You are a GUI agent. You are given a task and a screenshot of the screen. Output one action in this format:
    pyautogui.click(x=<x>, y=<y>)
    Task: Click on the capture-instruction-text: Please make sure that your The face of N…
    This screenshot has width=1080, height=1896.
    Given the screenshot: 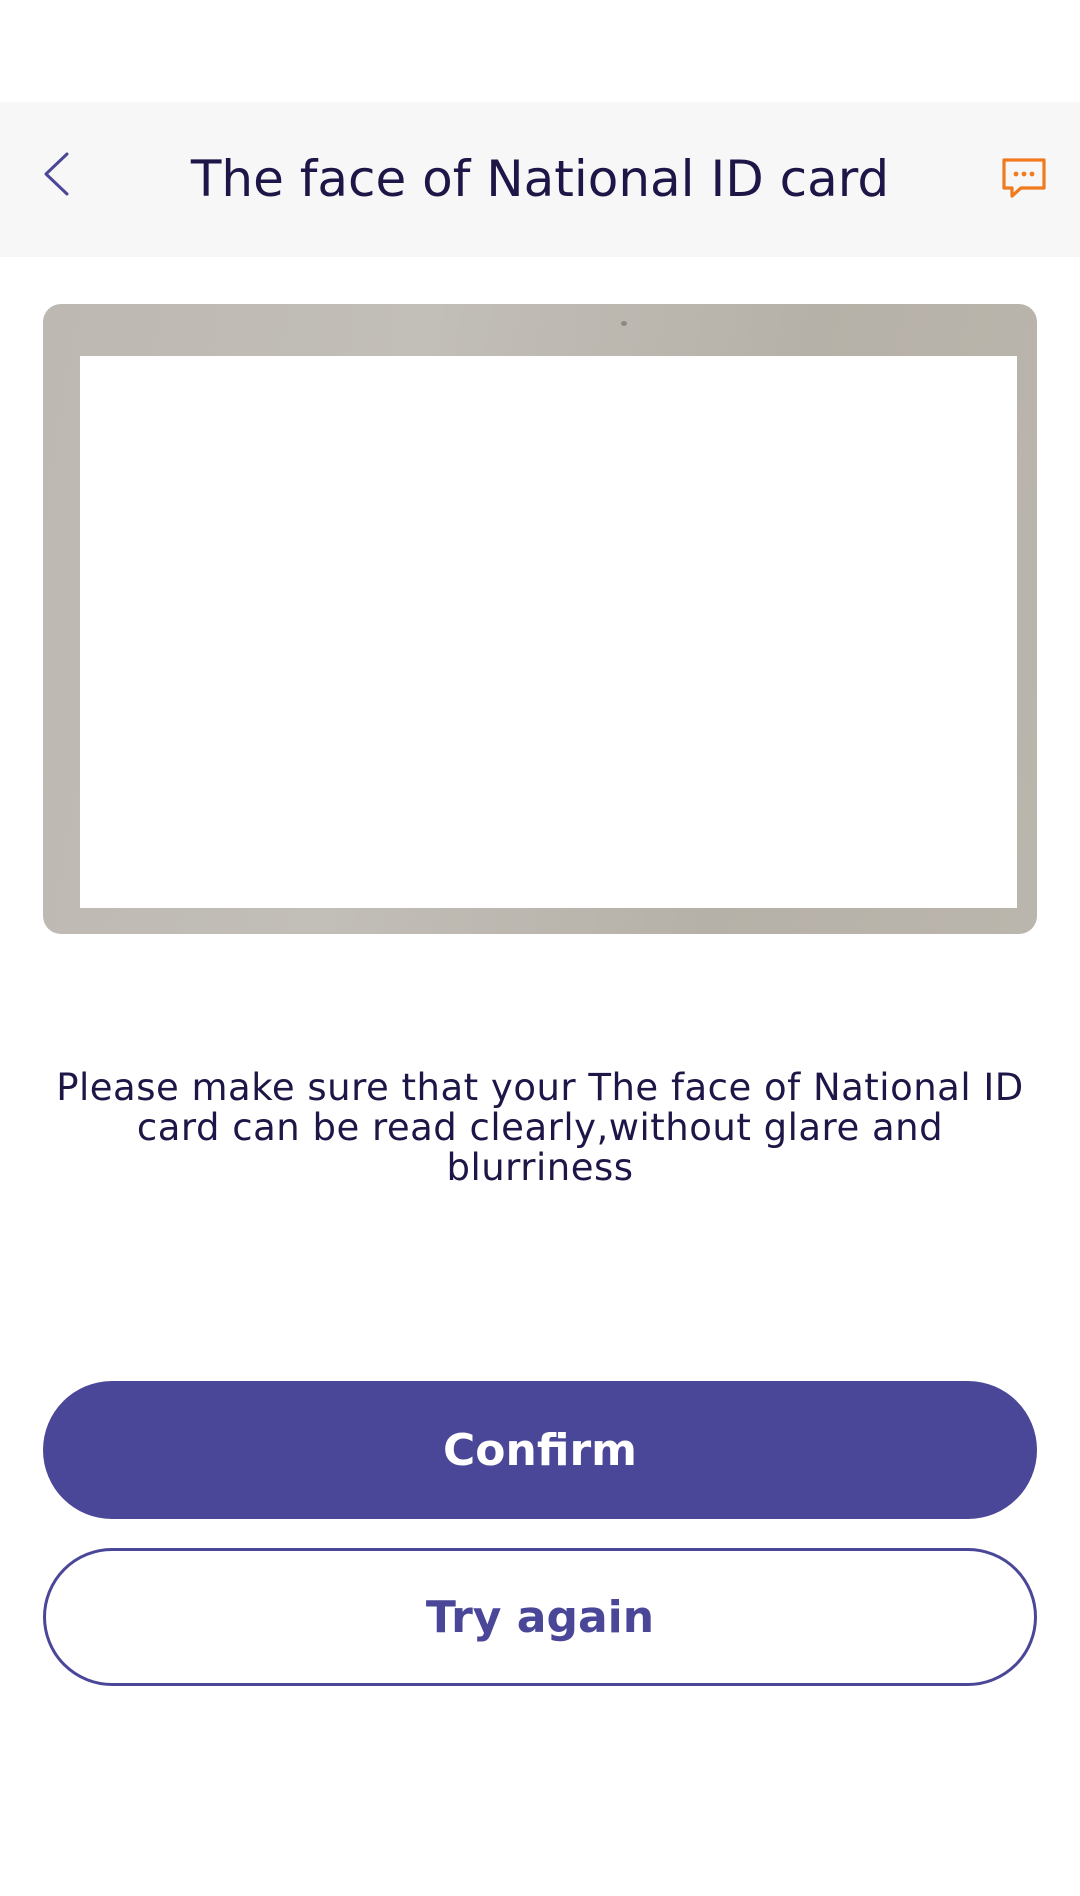 What is the action you would take?
    pyautogui.click(x=540, y=1127)
    